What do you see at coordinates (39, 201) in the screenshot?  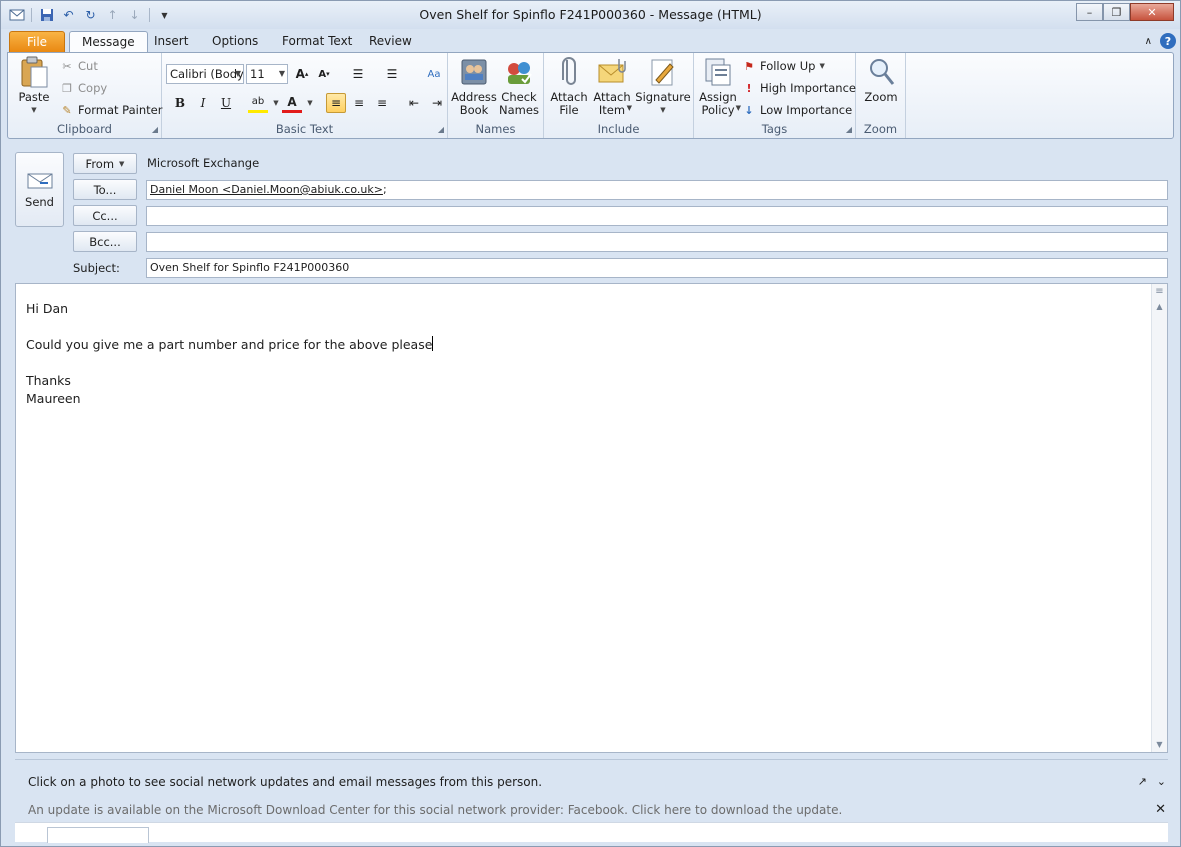 I see `send-label: Send` at bounding box center [39, 201].